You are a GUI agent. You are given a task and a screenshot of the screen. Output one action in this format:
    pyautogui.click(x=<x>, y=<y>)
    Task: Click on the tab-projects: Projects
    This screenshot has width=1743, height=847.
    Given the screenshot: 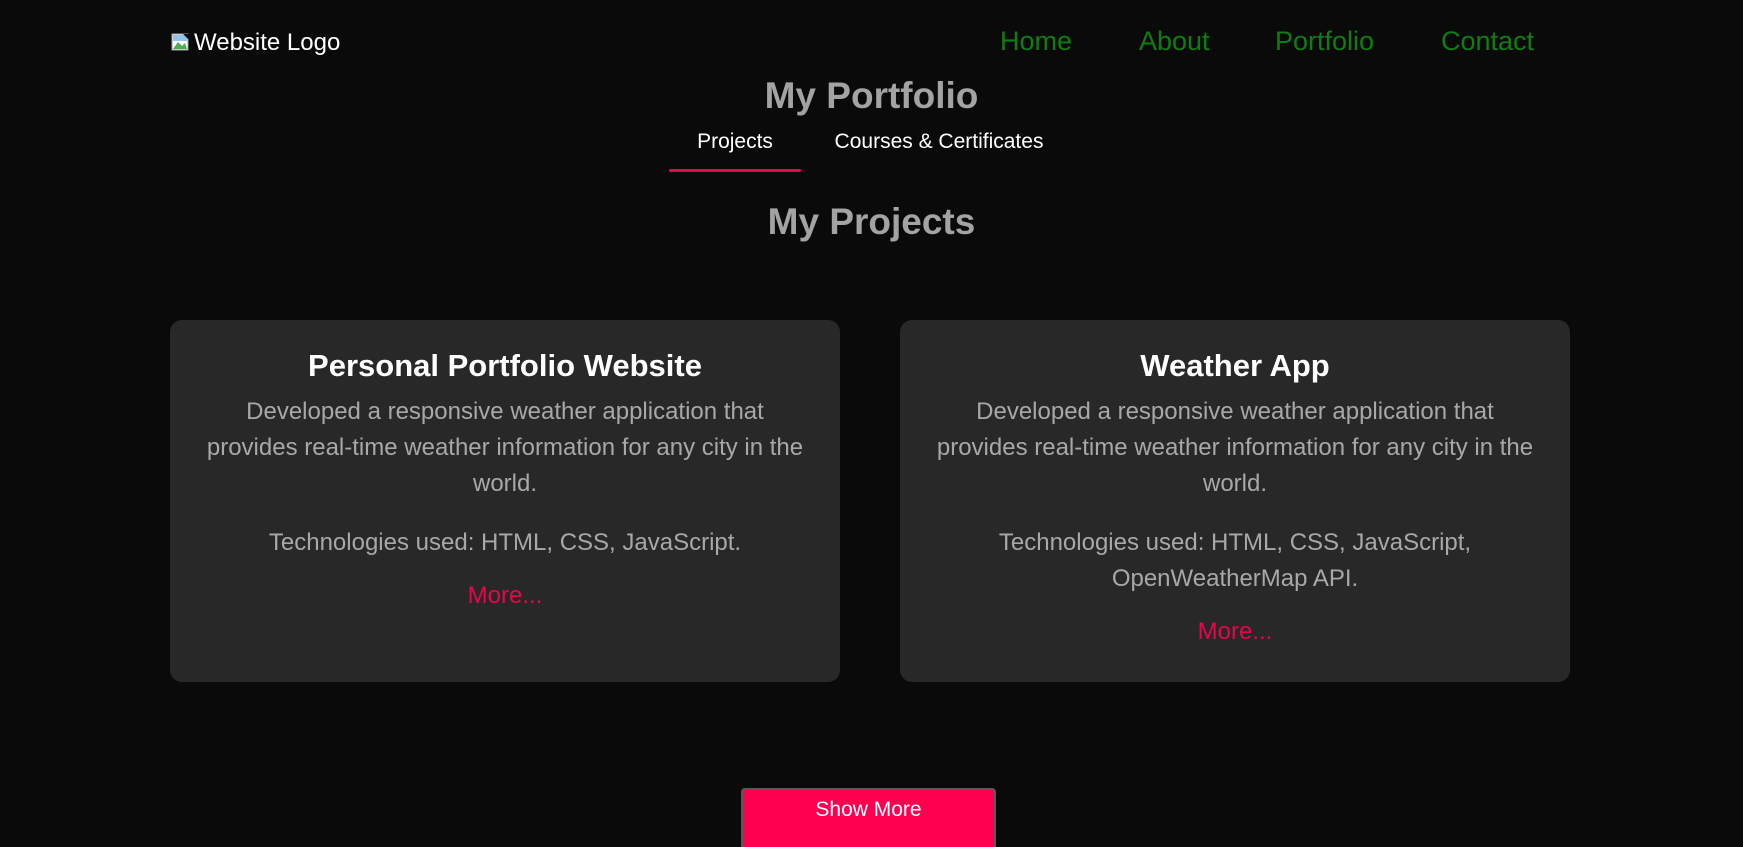 What is the action you would take?
    pyautogui.click(x=735, y=148)
    